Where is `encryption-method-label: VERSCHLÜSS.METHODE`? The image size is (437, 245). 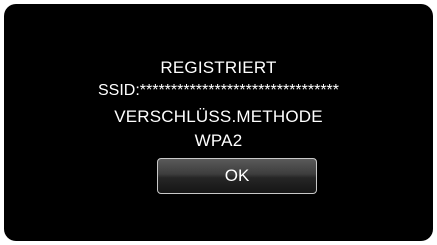 encryption-method-label: VERSCHLÜSS.METHODE is located at coordinates (218, 116).